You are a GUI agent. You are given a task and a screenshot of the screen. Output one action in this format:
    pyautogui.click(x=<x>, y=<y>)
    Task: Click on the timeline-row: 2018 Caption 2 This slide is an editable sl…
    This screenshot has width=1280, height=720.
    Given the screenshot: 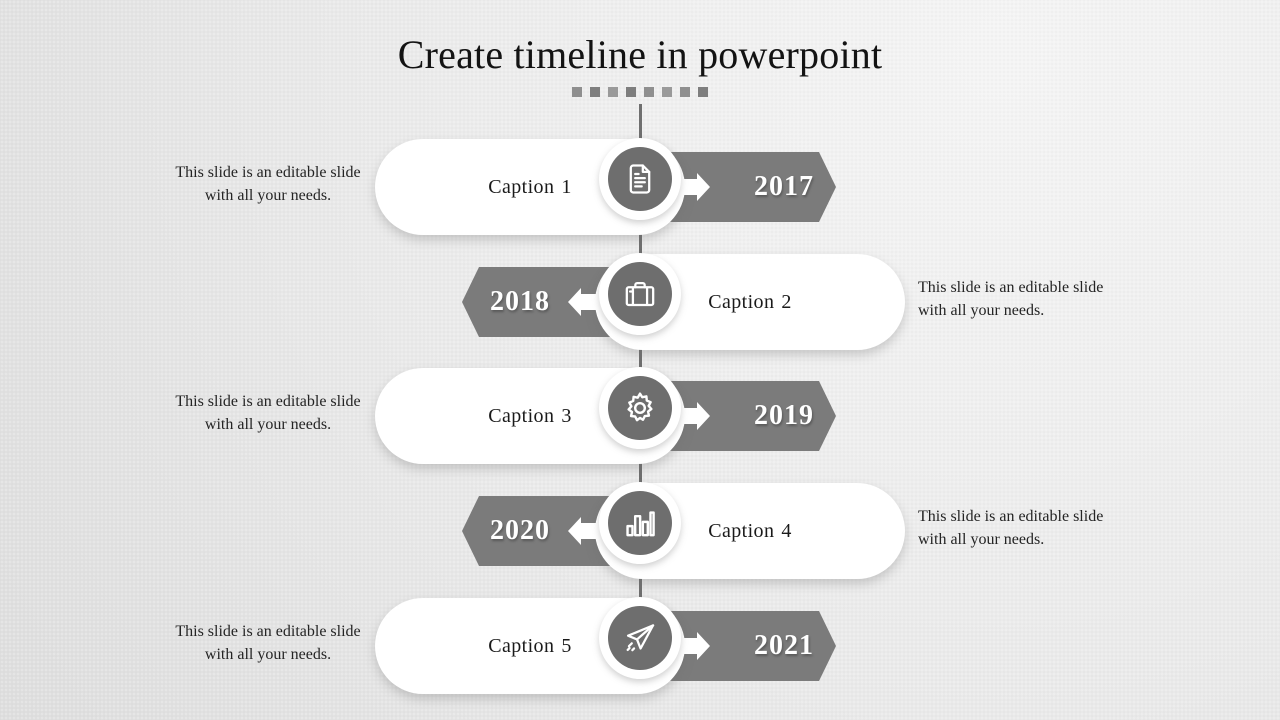 What is the action you would take?
    pyautogui.click(x=640, y=301)
    